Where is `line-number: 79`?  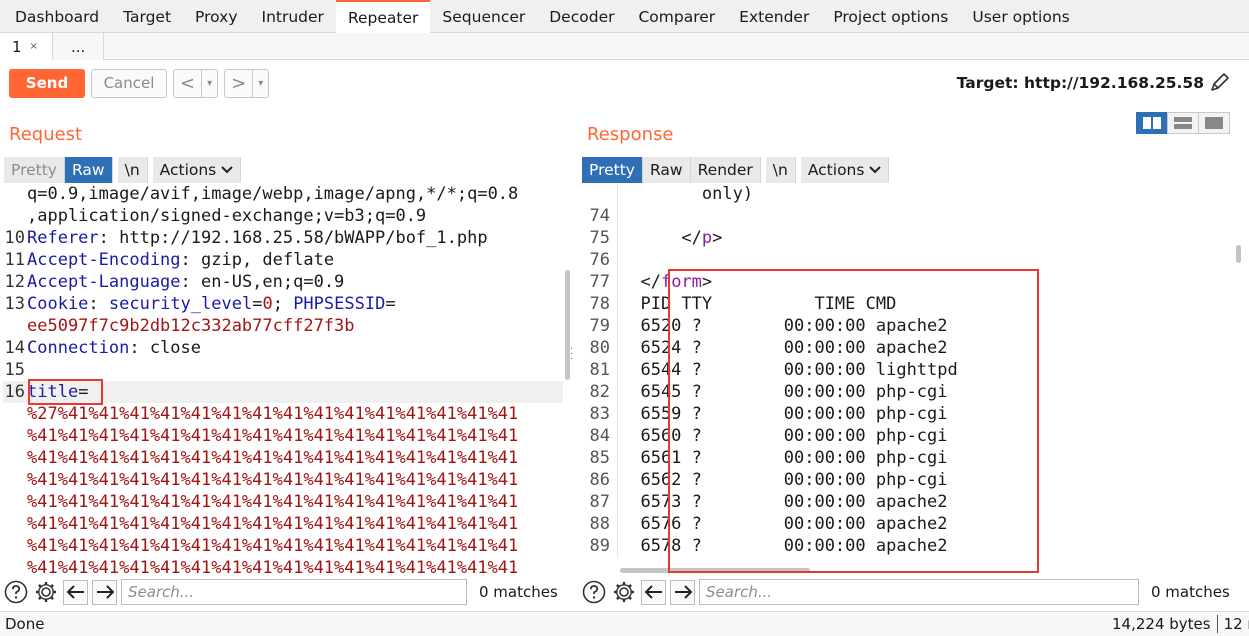
line-number: 79 is located at coordinates (599, 326).